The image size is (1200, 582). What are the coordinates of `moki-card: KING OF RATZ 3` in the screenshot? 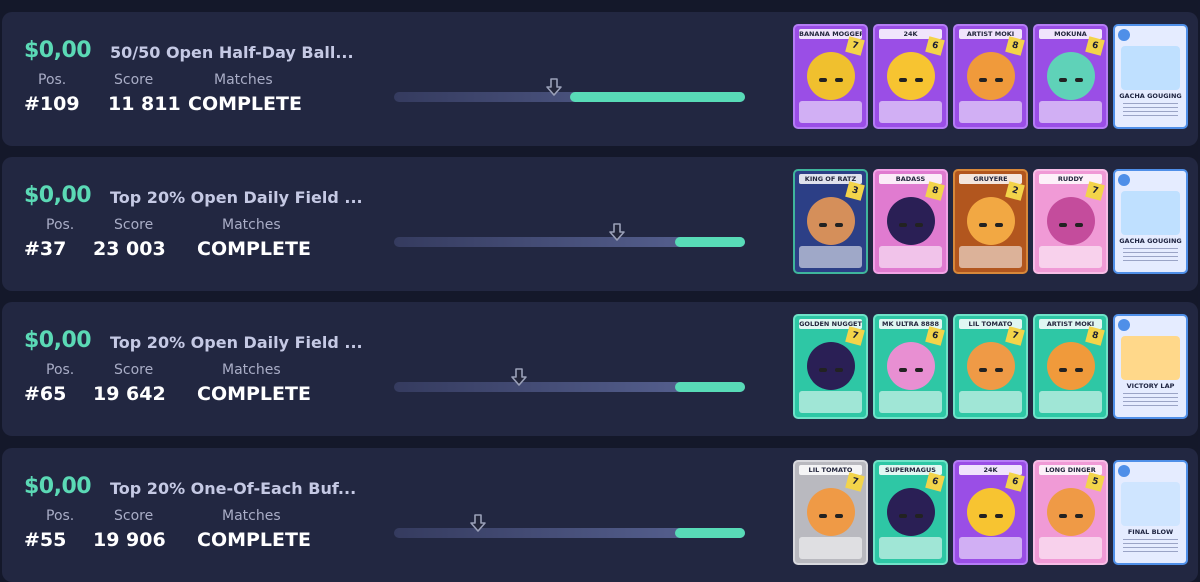 It's located at (830, 221).